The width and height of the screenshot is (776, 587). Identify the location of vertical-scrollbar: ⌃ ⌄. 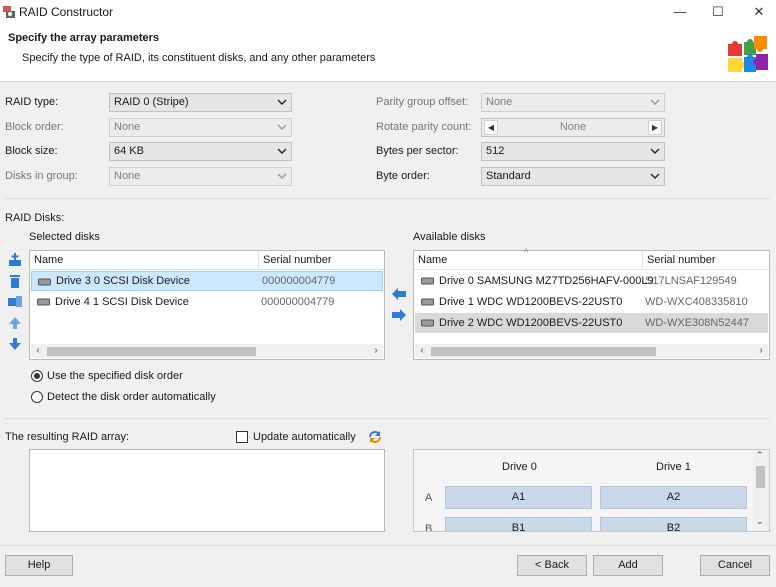
(761, 490).